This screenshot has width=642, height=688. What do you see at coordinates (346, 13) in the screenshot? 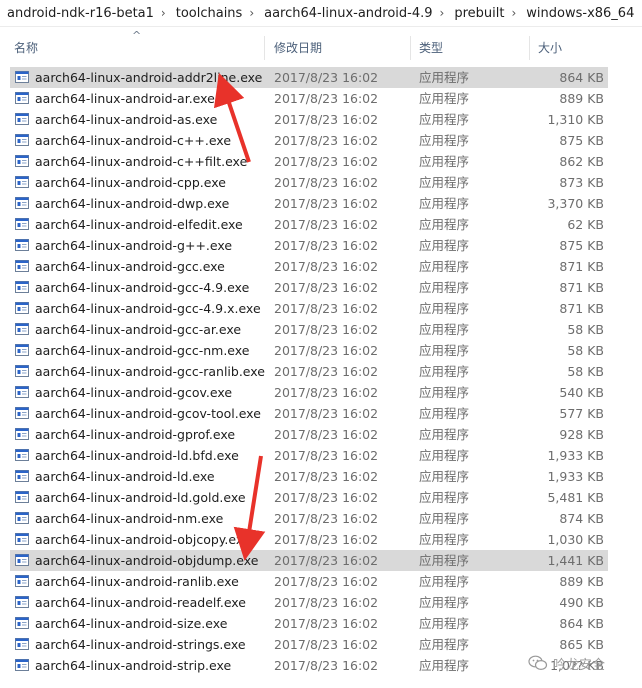
I see `breadcrumb-item: aarch64-linux-android-4.9` at bounding box center [346, 13].